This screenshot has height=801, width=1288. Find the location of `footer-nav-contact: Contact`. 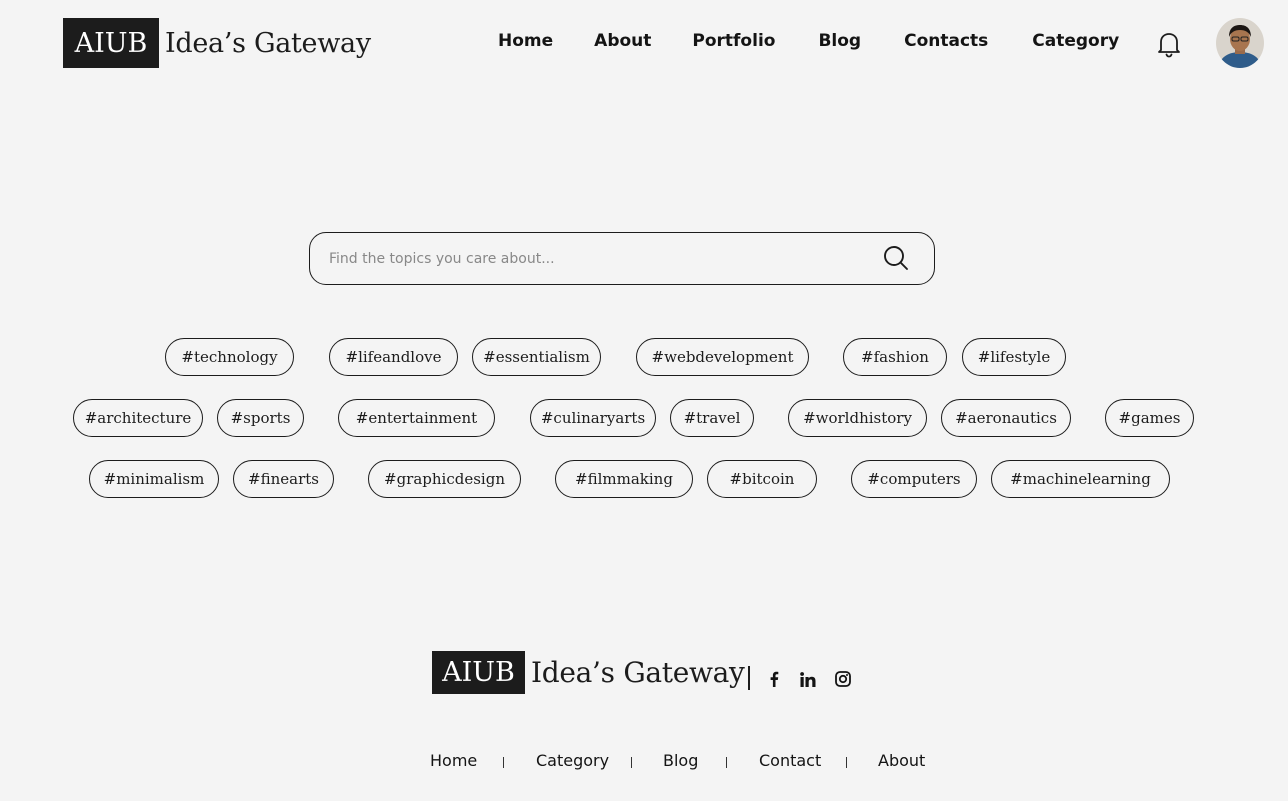

footer-nav-contact: Contact is located at coordinates (790, 760).